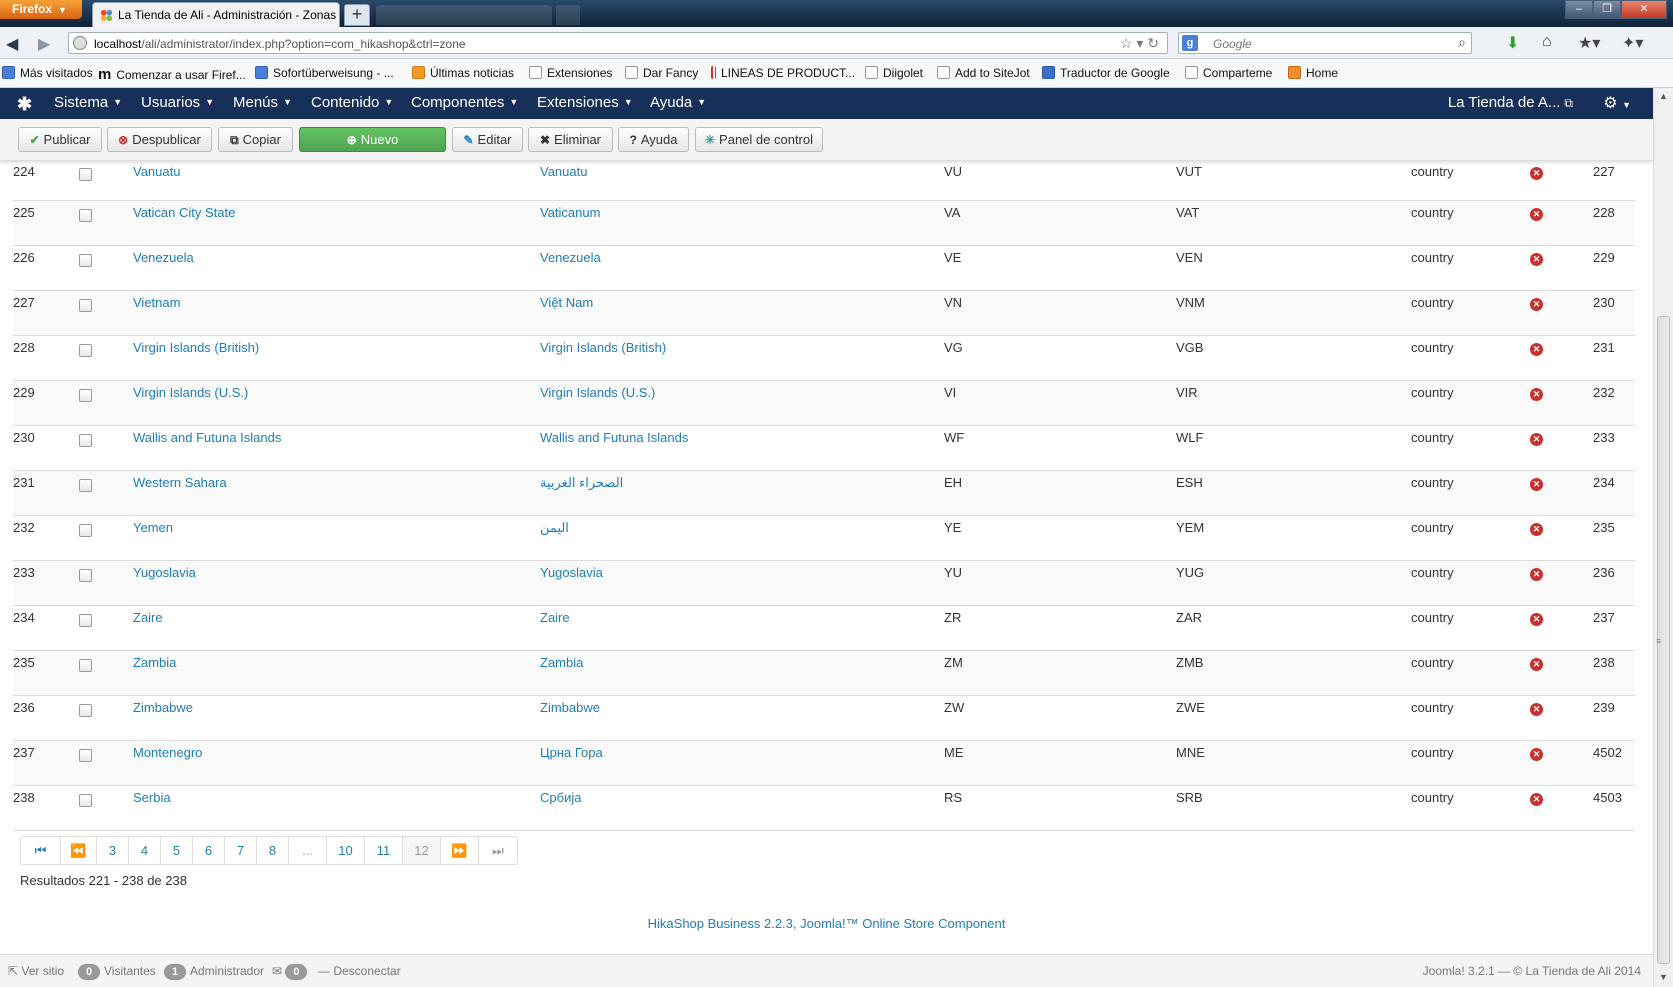 The width and height of the screenshot is (1673, 987). What do you see at coordinates (291, 972) in the screenshot?
I see `messages-indicator: ✉ 0` at bounding box center [291, 972].